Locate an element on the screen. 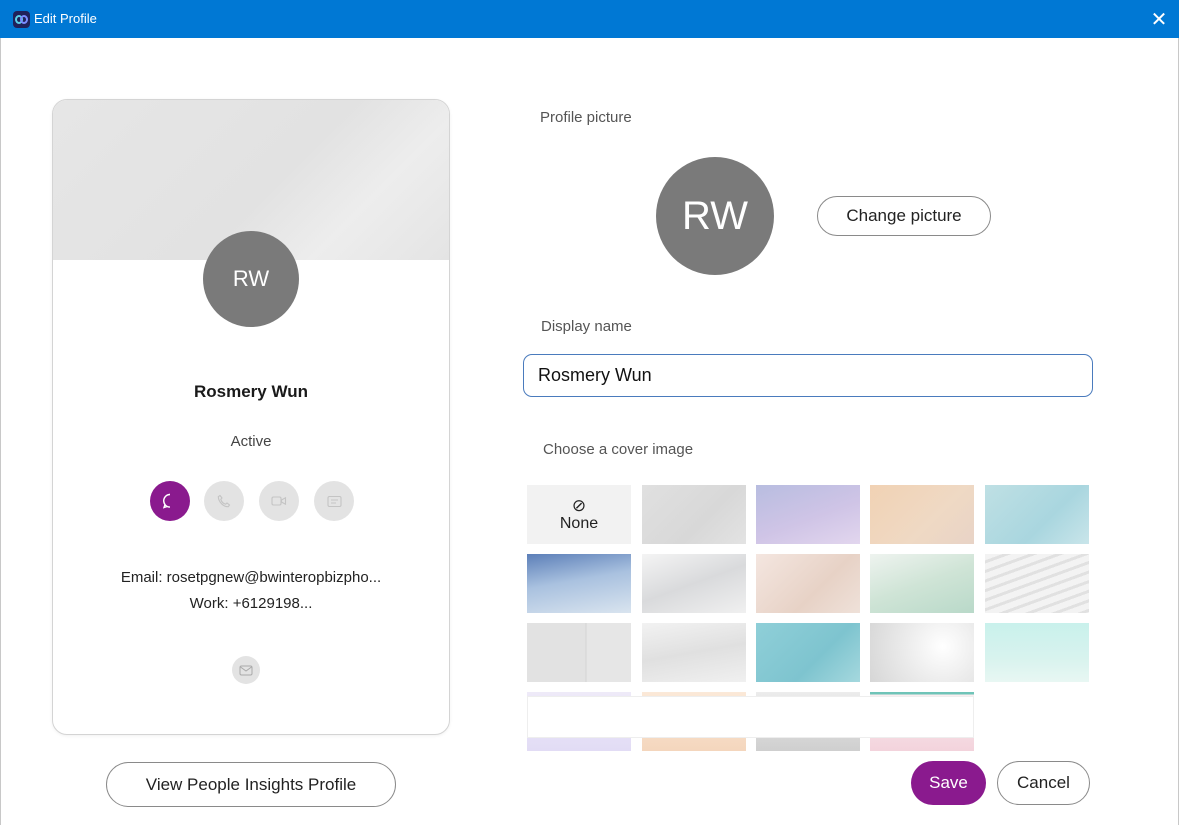 The width and height of the screenshot is (1179, 825). save-button: Save is located at coordinates (948, 783).